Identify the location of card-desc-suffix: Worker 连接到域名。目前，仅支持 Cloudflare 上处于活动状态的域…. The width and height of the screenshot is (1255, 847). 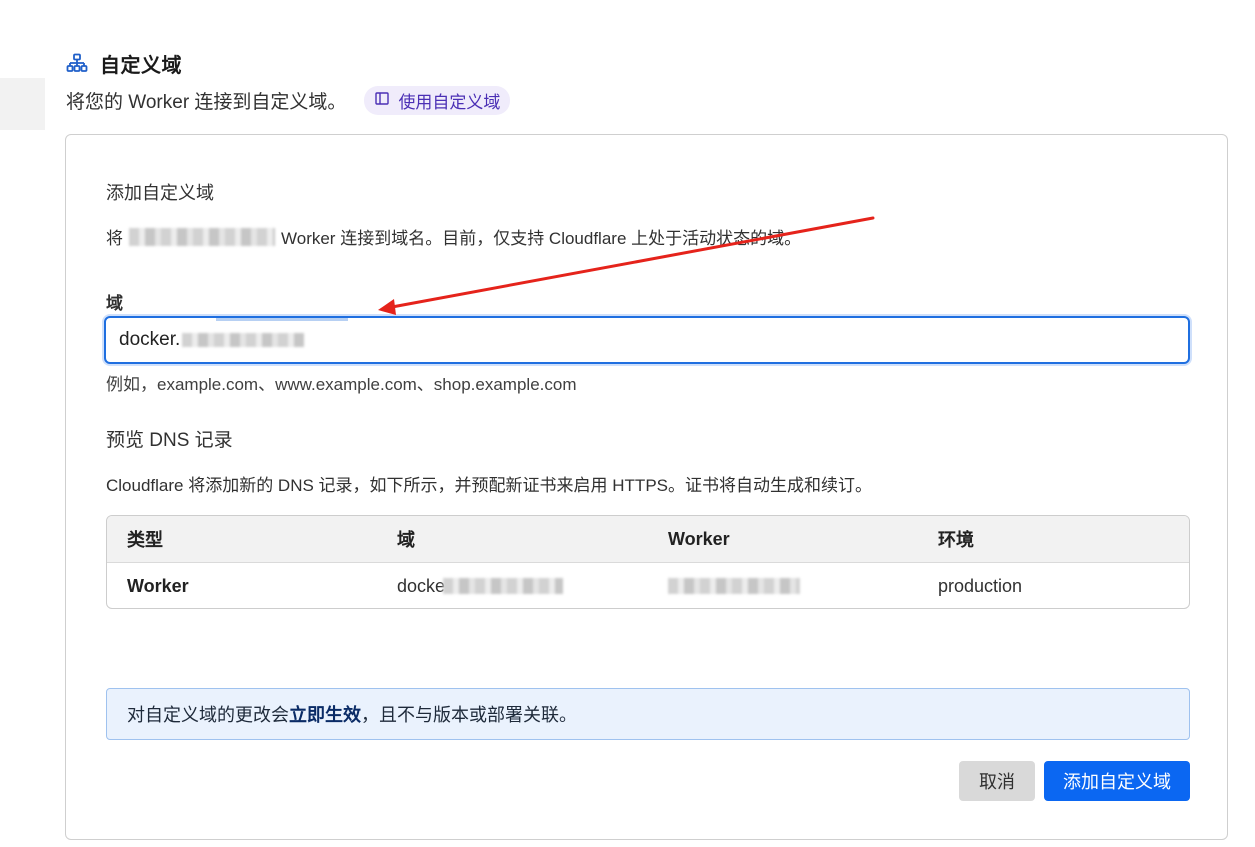
(541, 238).